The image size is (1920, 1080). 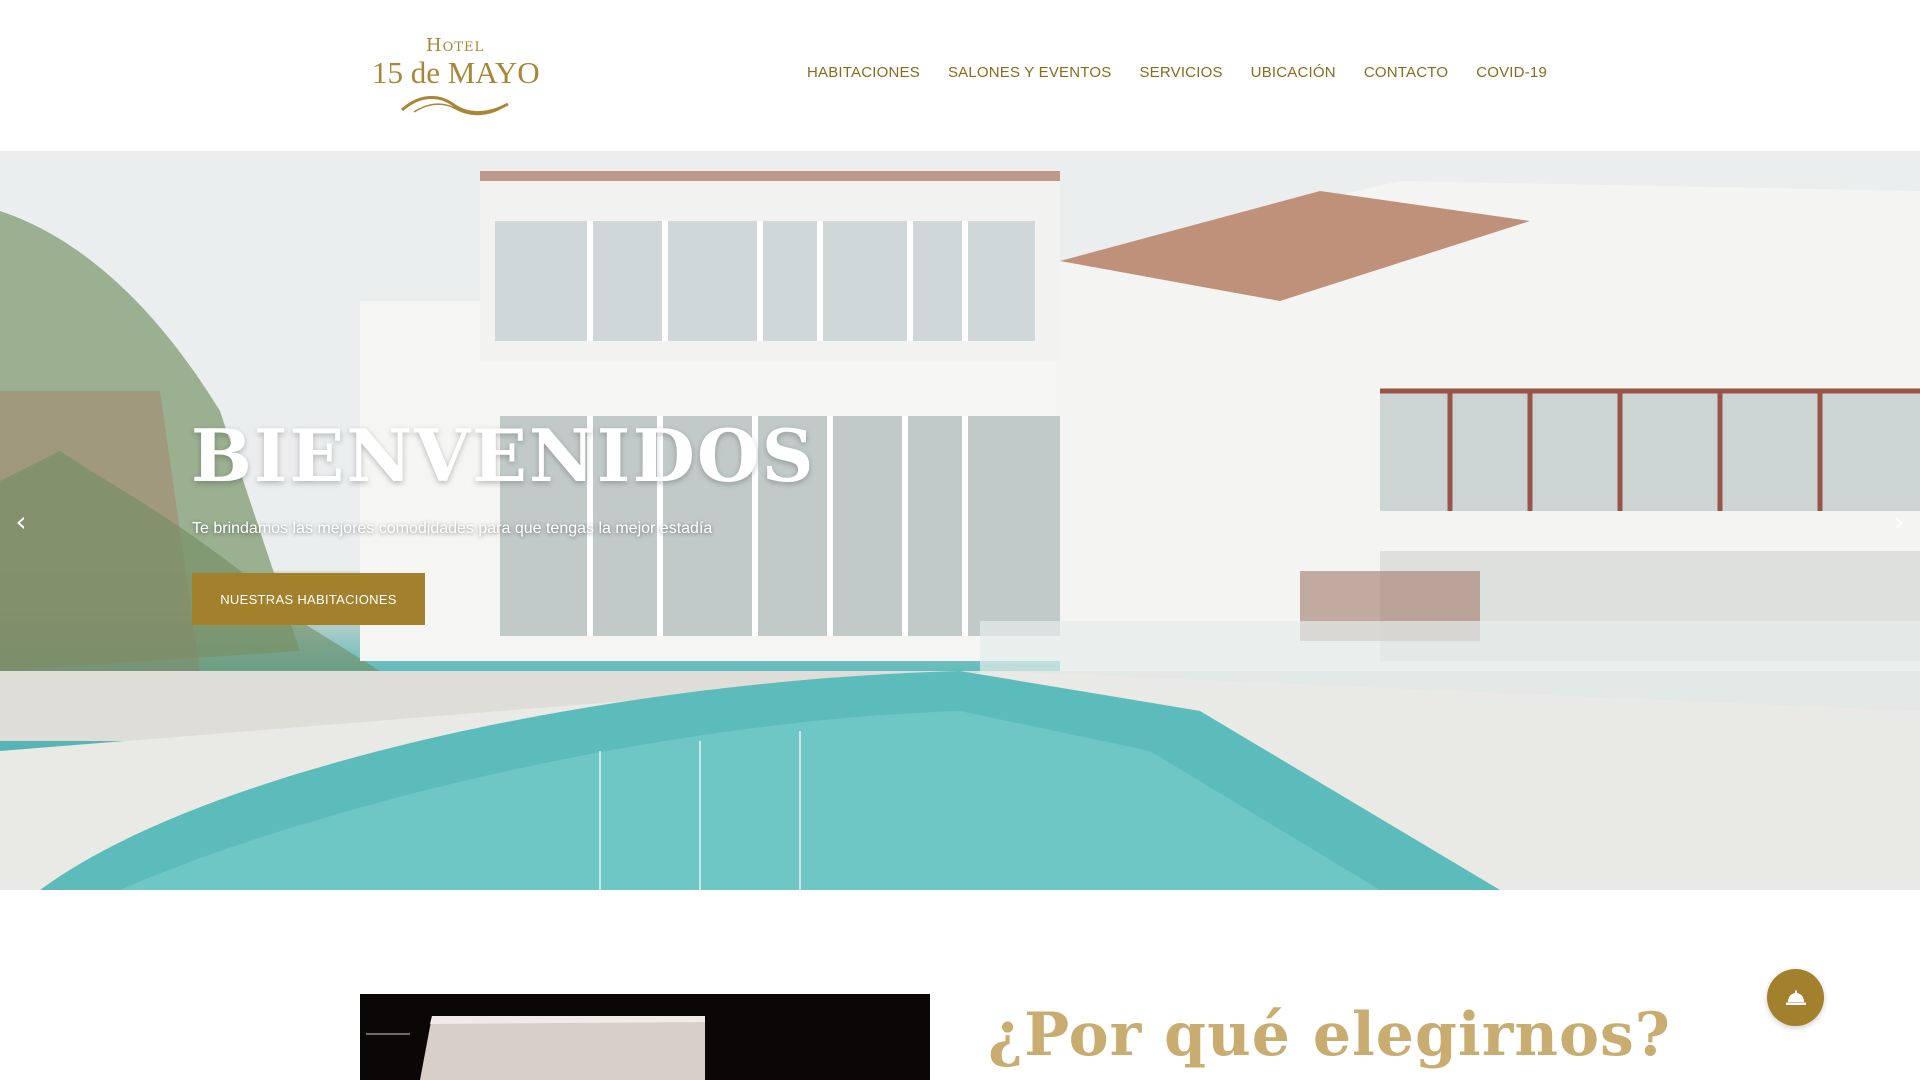 I want to click on hero-title: BIENVENIDOS, so click(x=503, y=455).